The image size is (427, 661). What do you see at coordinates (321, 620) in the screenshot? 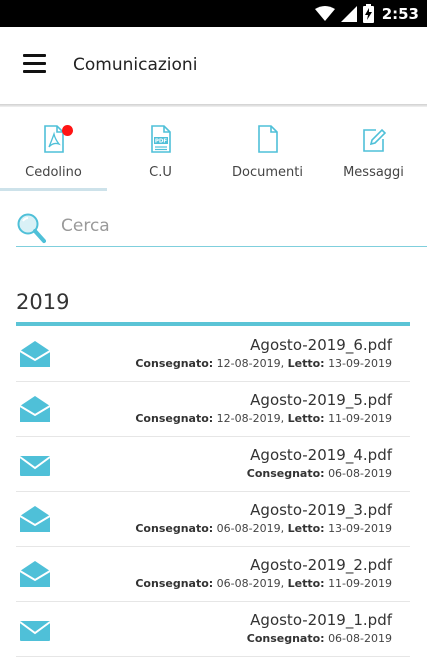
I see `file-name: Agosto-2019_1.pdf` at bounding box center [321, 620].